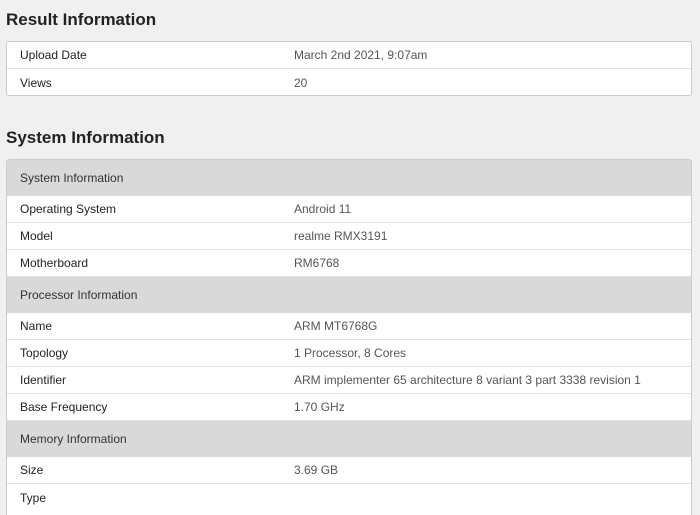  I want to click on system-row-operating-system: Operating System Android 11, so click(349, 209).